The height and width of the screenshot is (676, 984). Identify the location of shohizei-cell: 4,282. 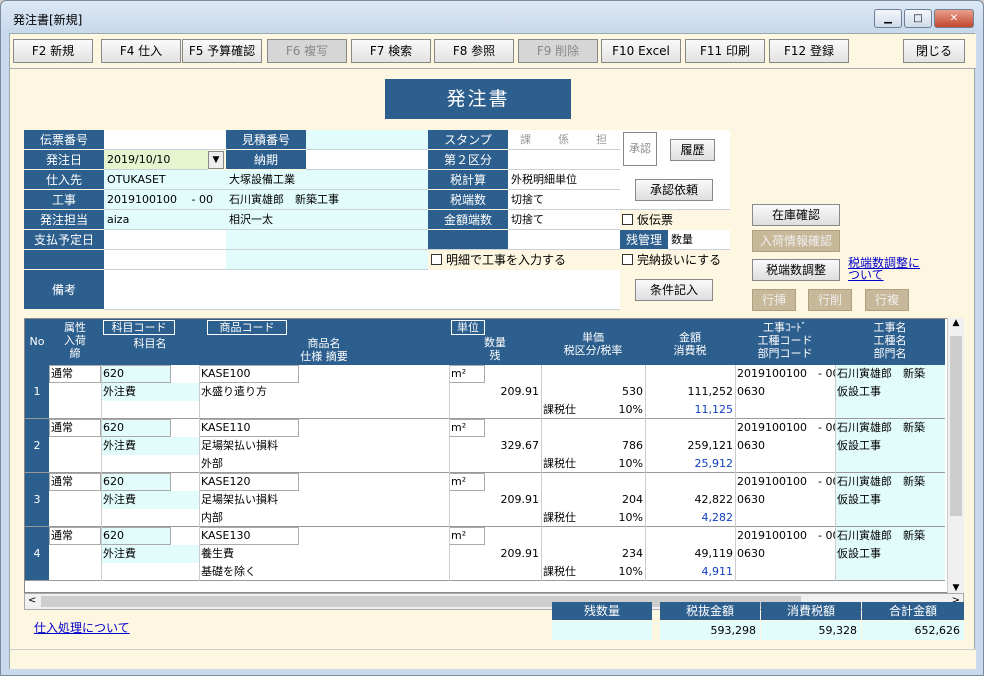
(690, 518).